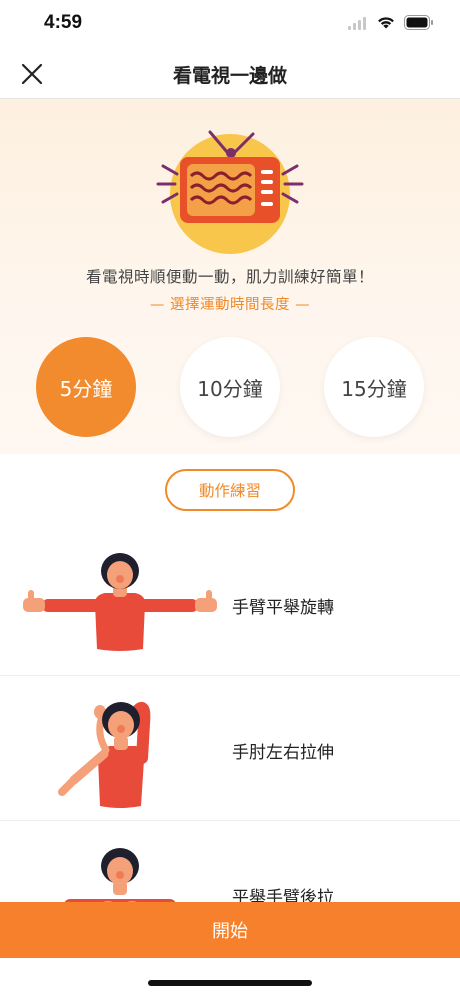 The image size is (460, 996). I want to click on arm-raise-illustration, so click(120, 602).